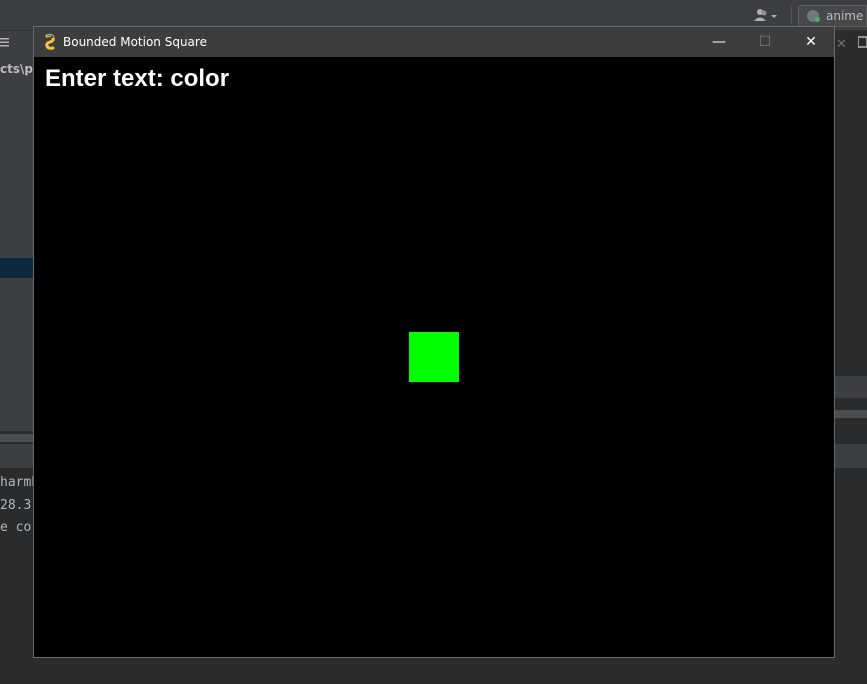 The width and height of the screenshot is (867, 684). What do you see at coordinates (17, 268) in the screenshot?
I see `selected-tree-item` at bounding box center [17, 268].